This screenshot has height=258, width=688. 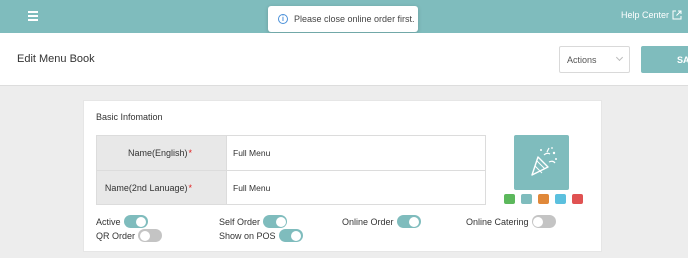 I want to click on toggle-label: QR Order, so click(x=116, y=235).